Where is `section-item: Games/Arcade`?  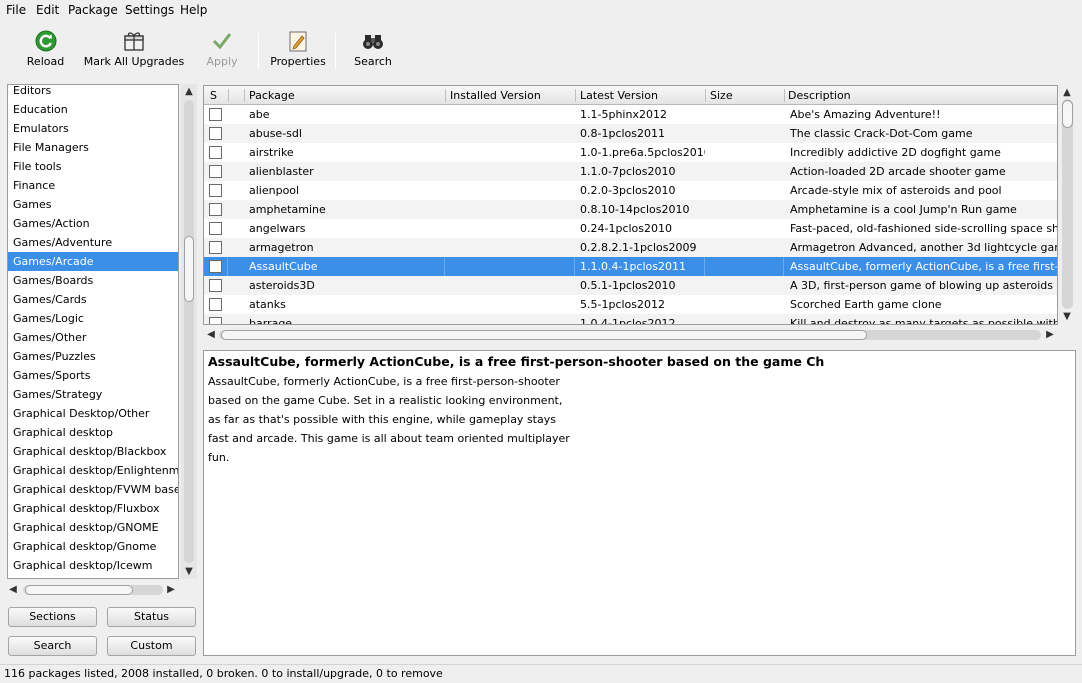
section-item: Games/Arcade is located at coordinates (93, 261).